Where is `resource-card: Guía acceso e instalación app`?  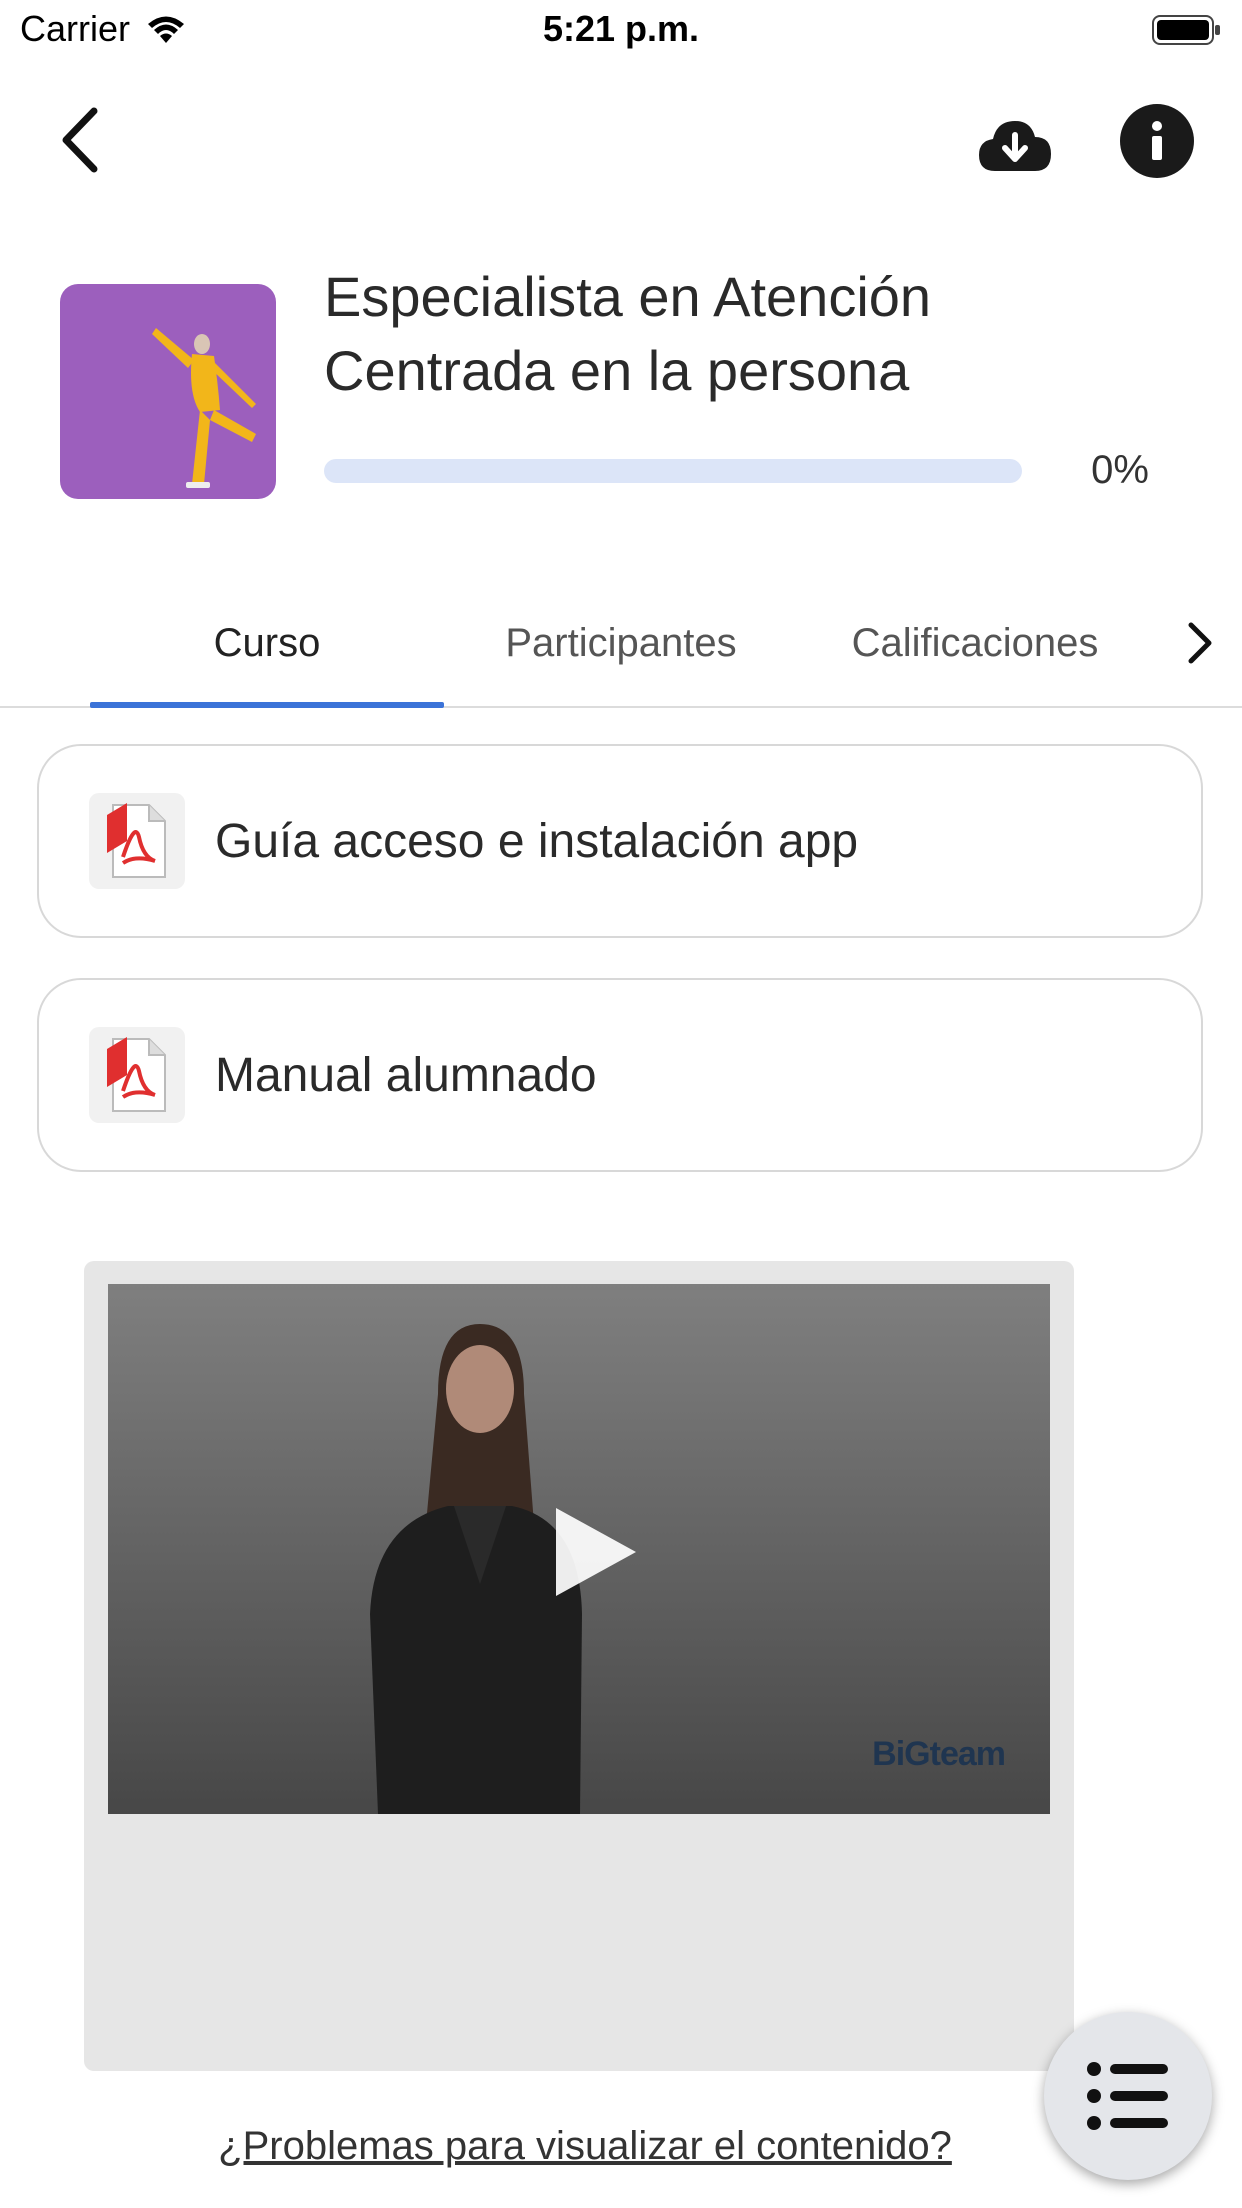
resource-card: Guía acceso e instalación app is located at coordinates (620, 841).